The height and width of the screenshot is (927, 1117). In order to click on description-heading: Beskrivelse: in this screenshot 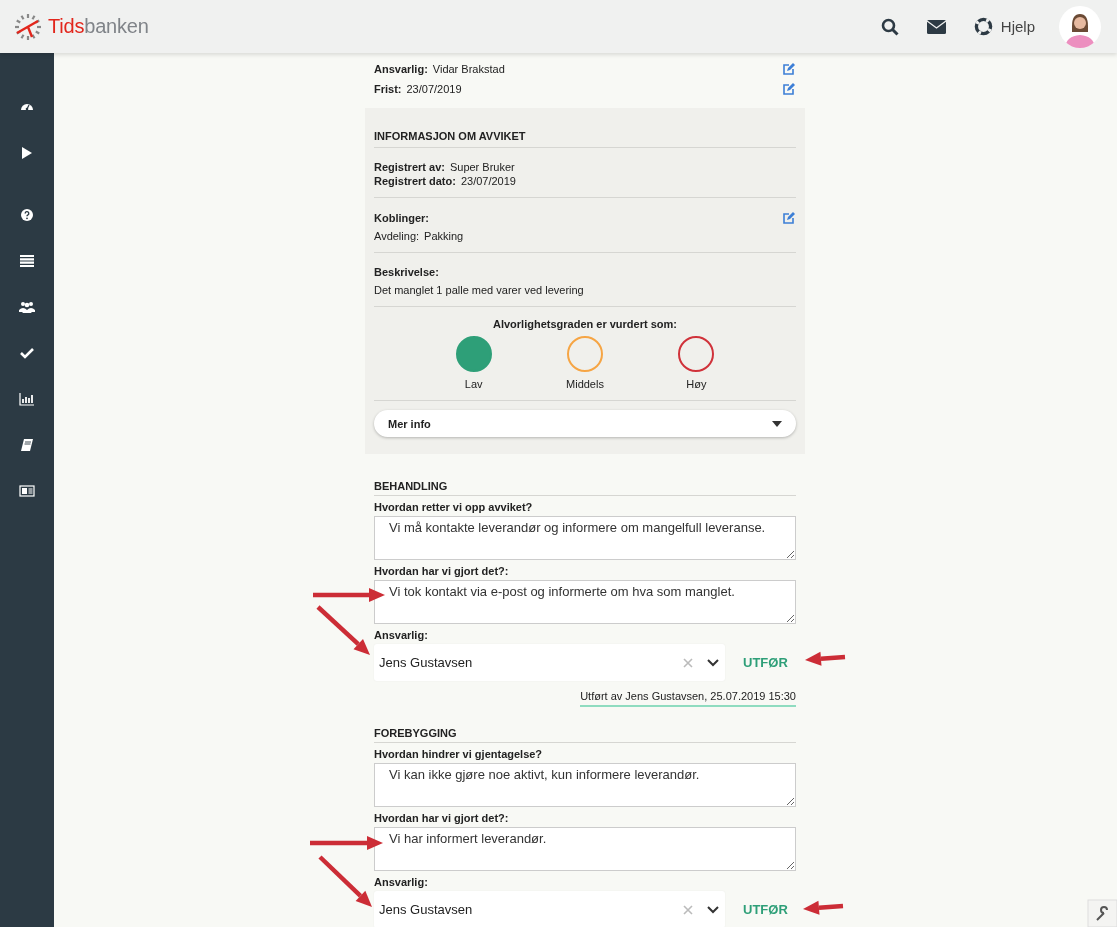, I will do `click(407, 272)`.